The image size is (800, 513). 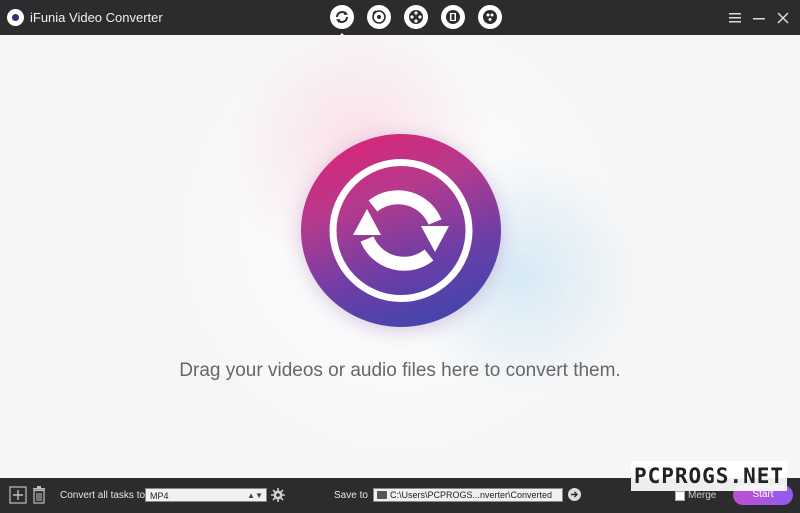 What do you see at coordinates (680, 496) in the screenshot?
I see `merge-checkbox` at bounding box center [680, 496].